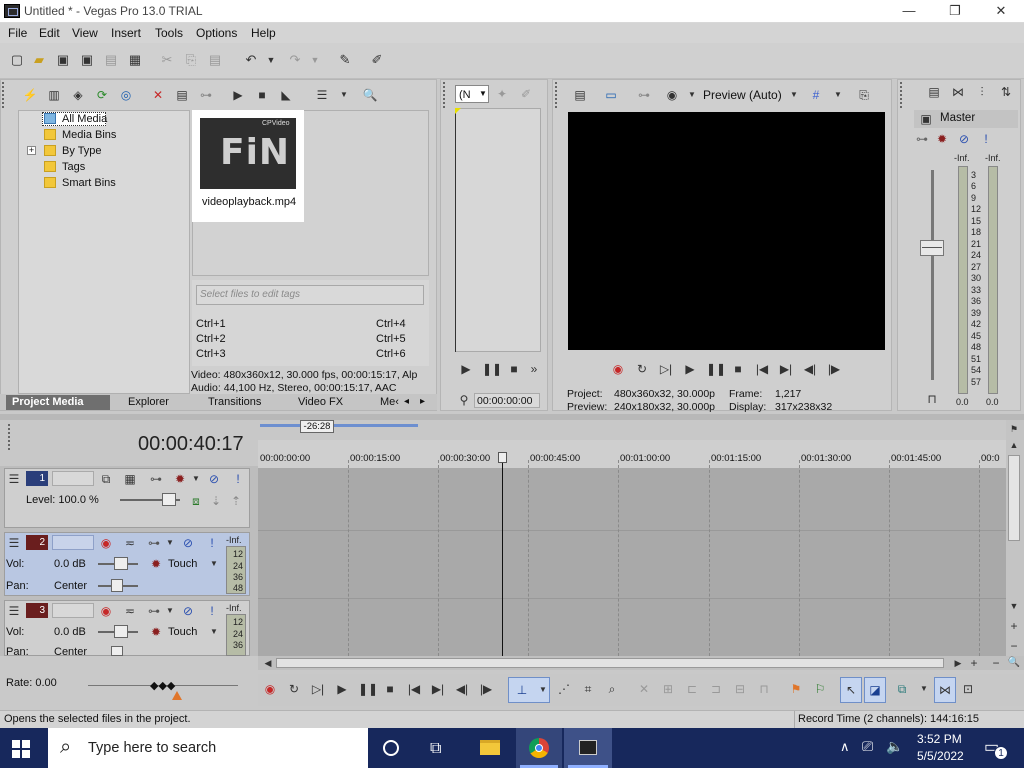  What do you see at coordinates (30, 95) in the screenshot?
I see `import-media-icon: ⚡` at bounding box center [30, 95].